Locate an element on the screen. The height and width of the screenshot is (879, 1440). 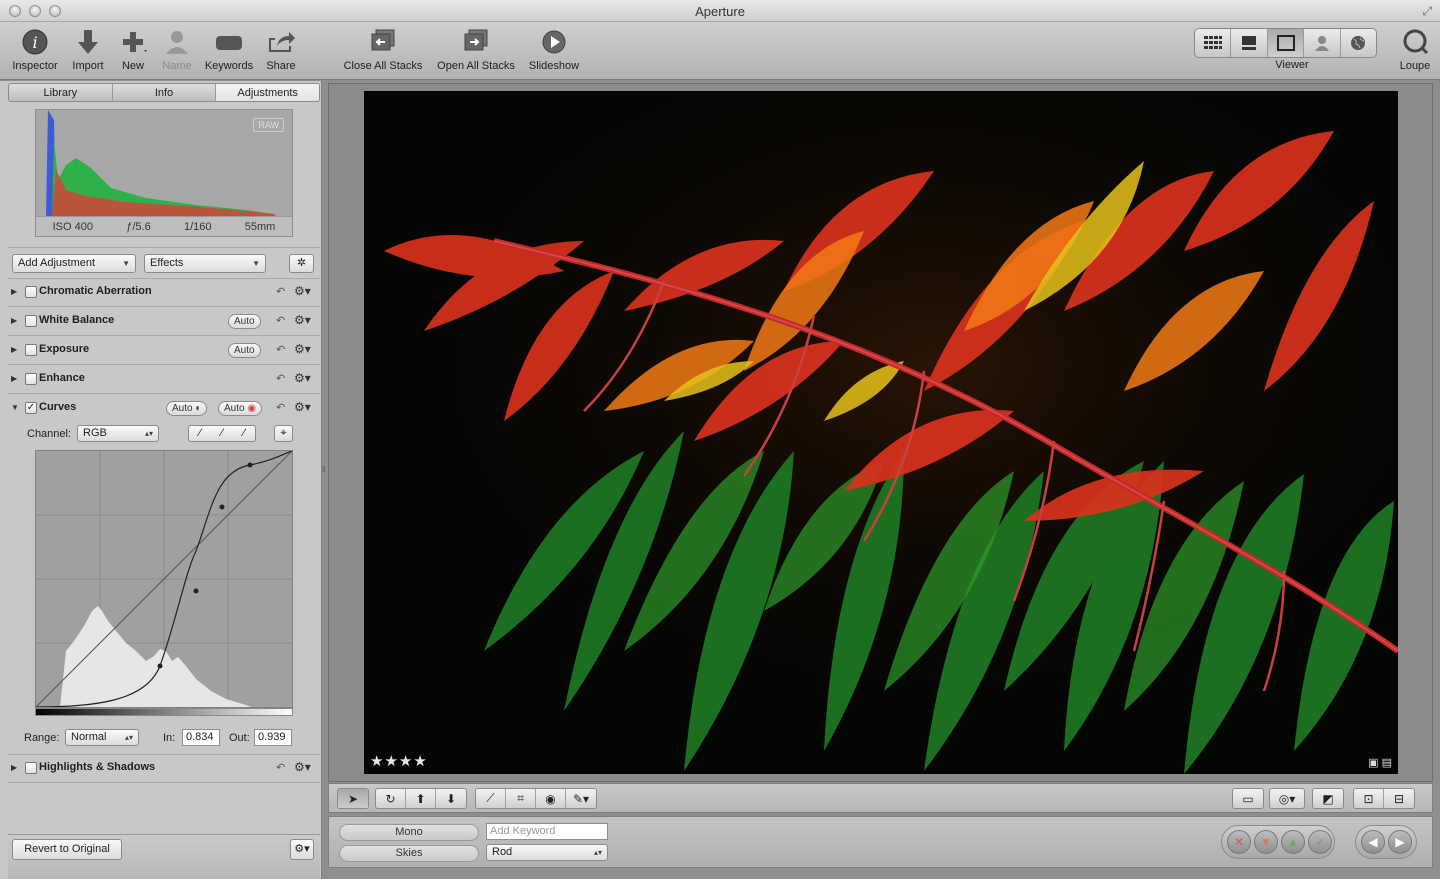
tab-adjustments: Adjustments is located at coordinates (267, 92).